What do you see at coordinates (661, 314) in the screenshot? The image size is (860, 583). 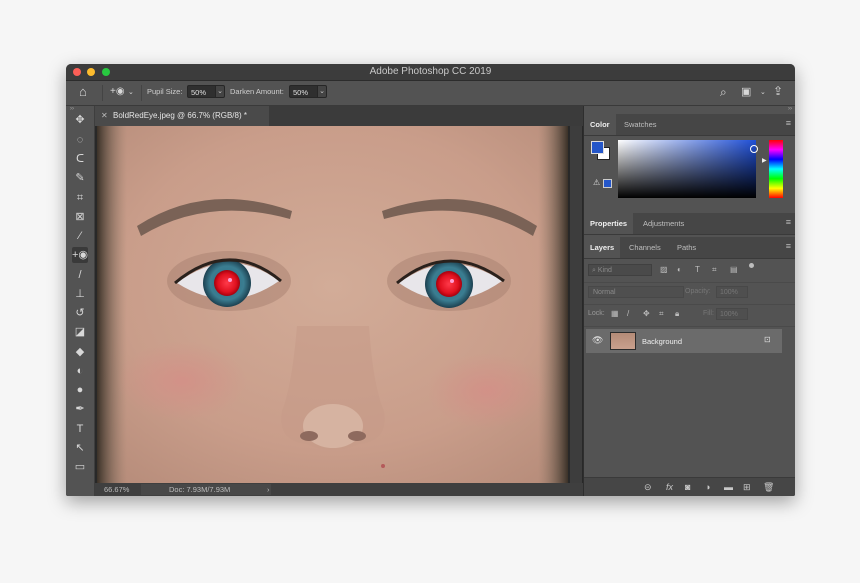 I see `lock-artboard-icon: ⌗` at bounding box center [661, 314].